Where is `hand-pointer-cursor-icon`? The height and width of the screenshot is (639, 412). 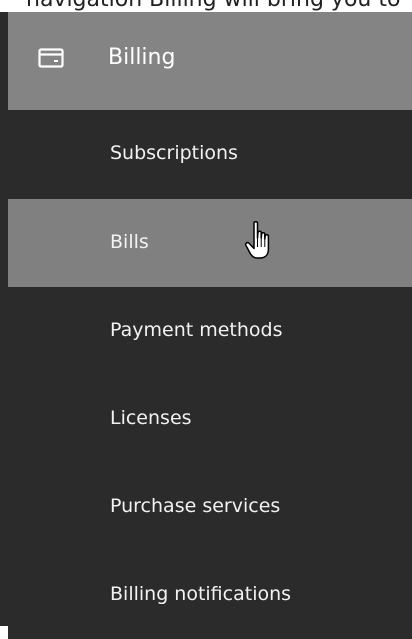 hand-pointer-cursor-icon is located at coordinates (261, 242).